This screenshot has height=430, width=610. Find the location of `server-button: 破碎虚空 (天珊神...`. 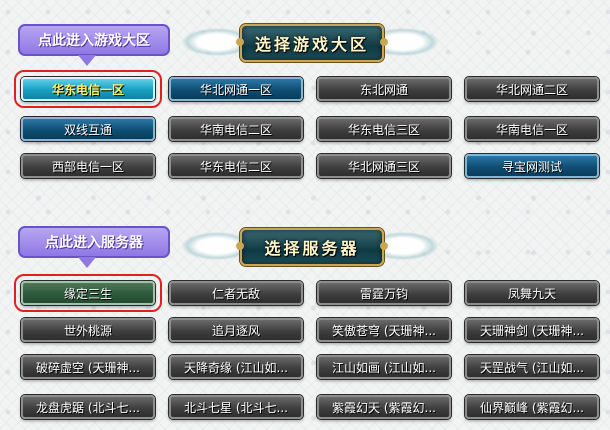

server-button: 破碎虚空 (天珊神... is located at coordinates (88, 367).